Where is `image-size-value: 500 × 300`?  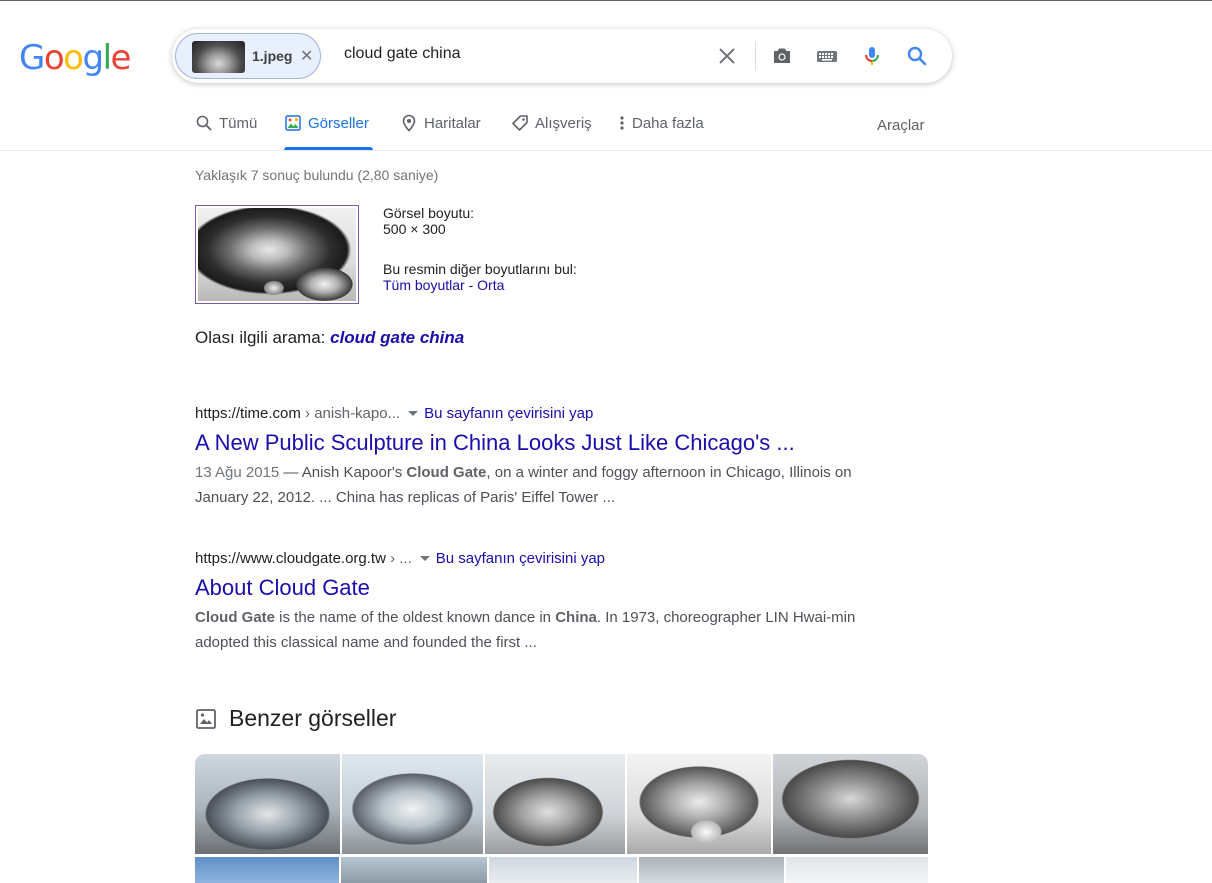
image-size-value: 500 × 300 is located at coordinates (414, 229).